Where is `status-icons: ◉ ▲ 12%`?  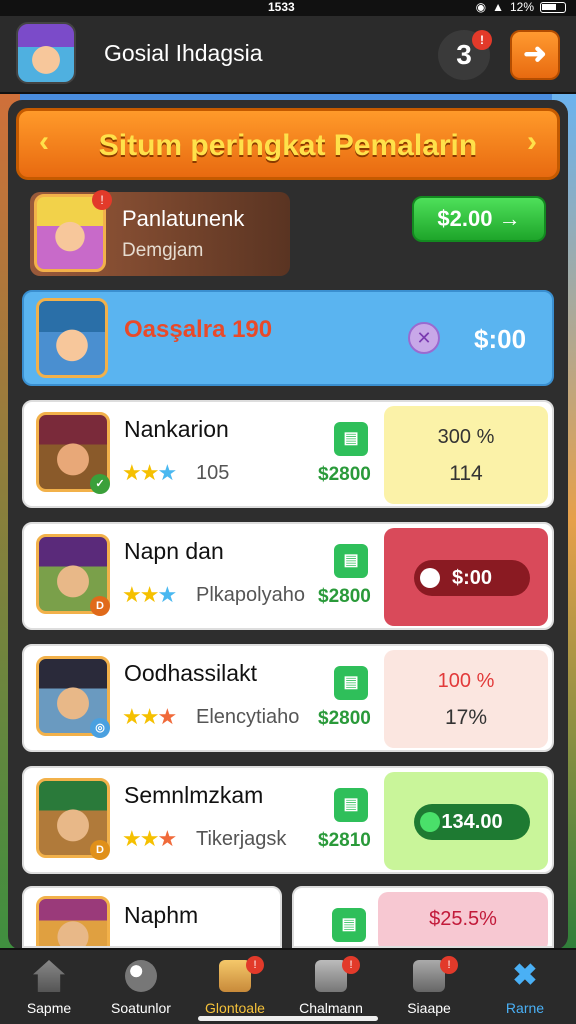
status-icons: ◉ ▲ 12% is located at coordinates (521, 7).